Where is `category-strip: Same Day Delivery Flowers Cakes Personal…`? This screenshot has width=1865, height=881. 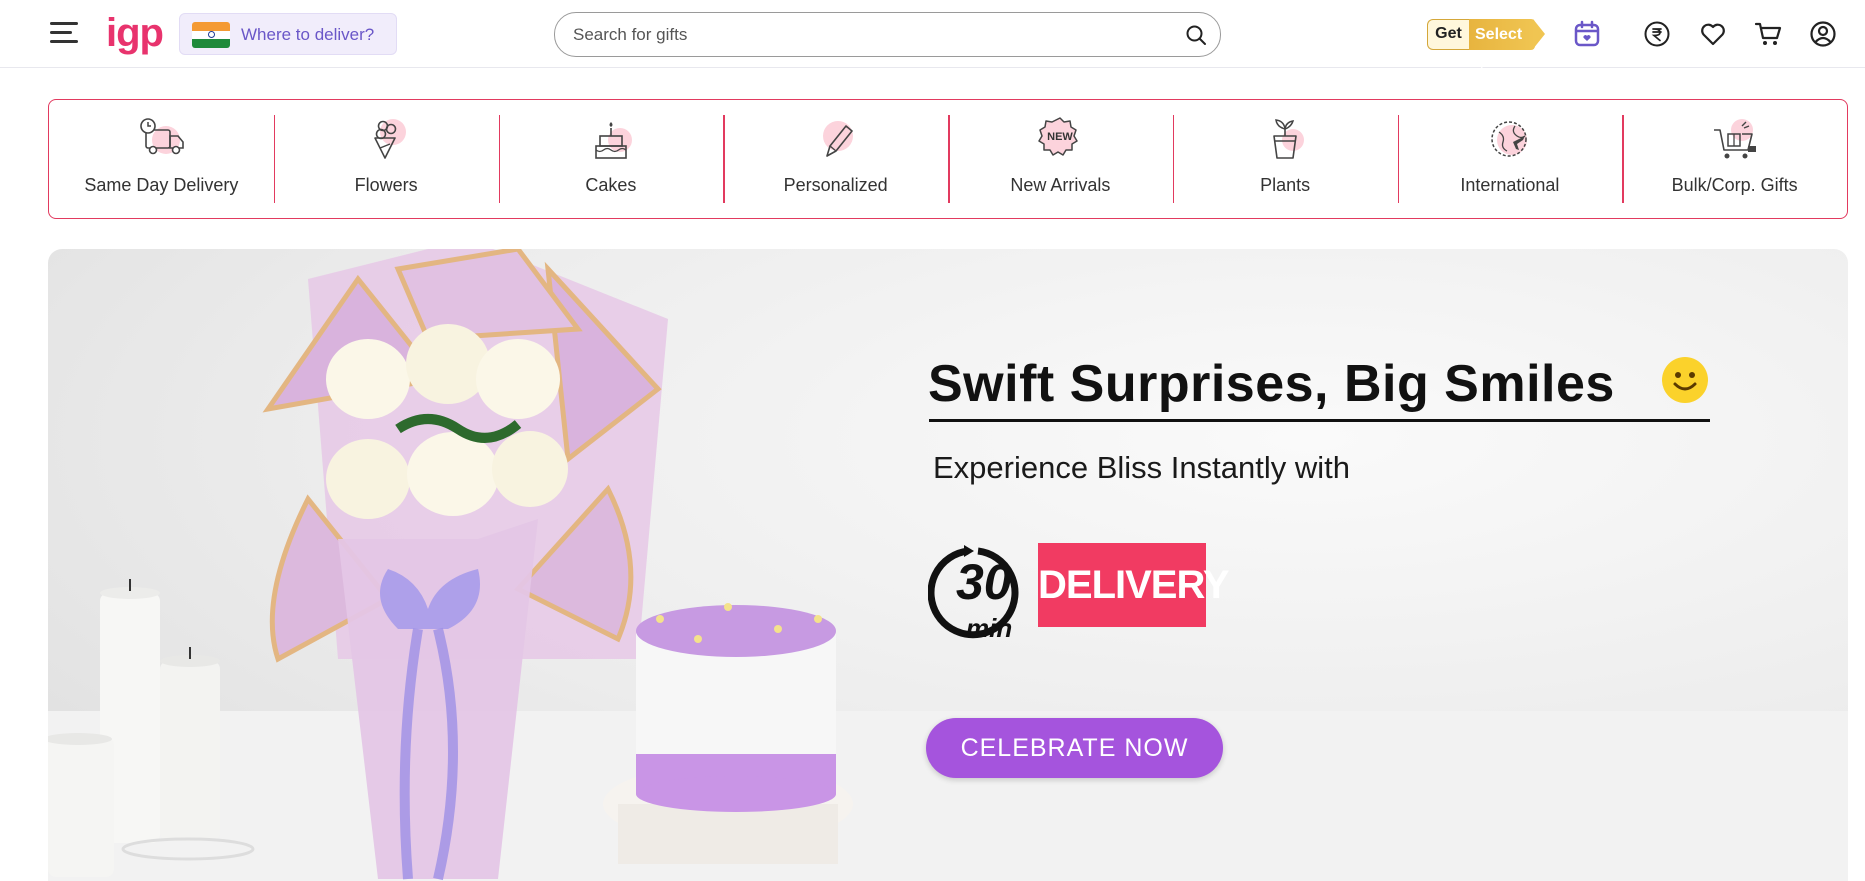
category-strip: Same Day Delivery Flowers Cakes Personal… is located at coordinates (948, 159).